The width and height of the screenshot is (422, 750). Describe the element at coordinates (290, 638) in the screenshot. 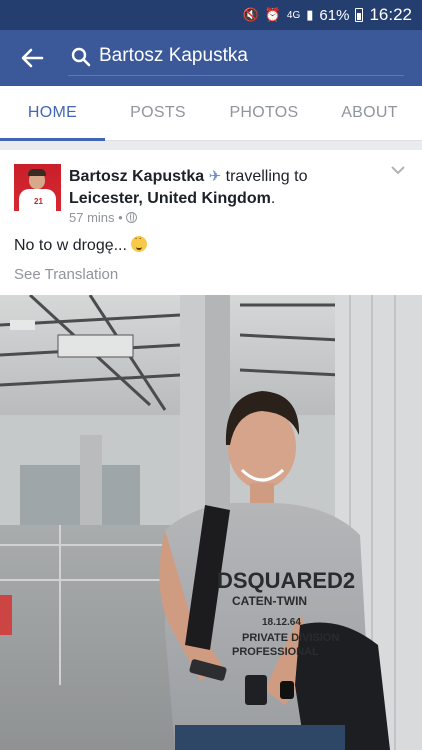

I see `shirt-print-line4: PRIVATE DIVISION` at that location.